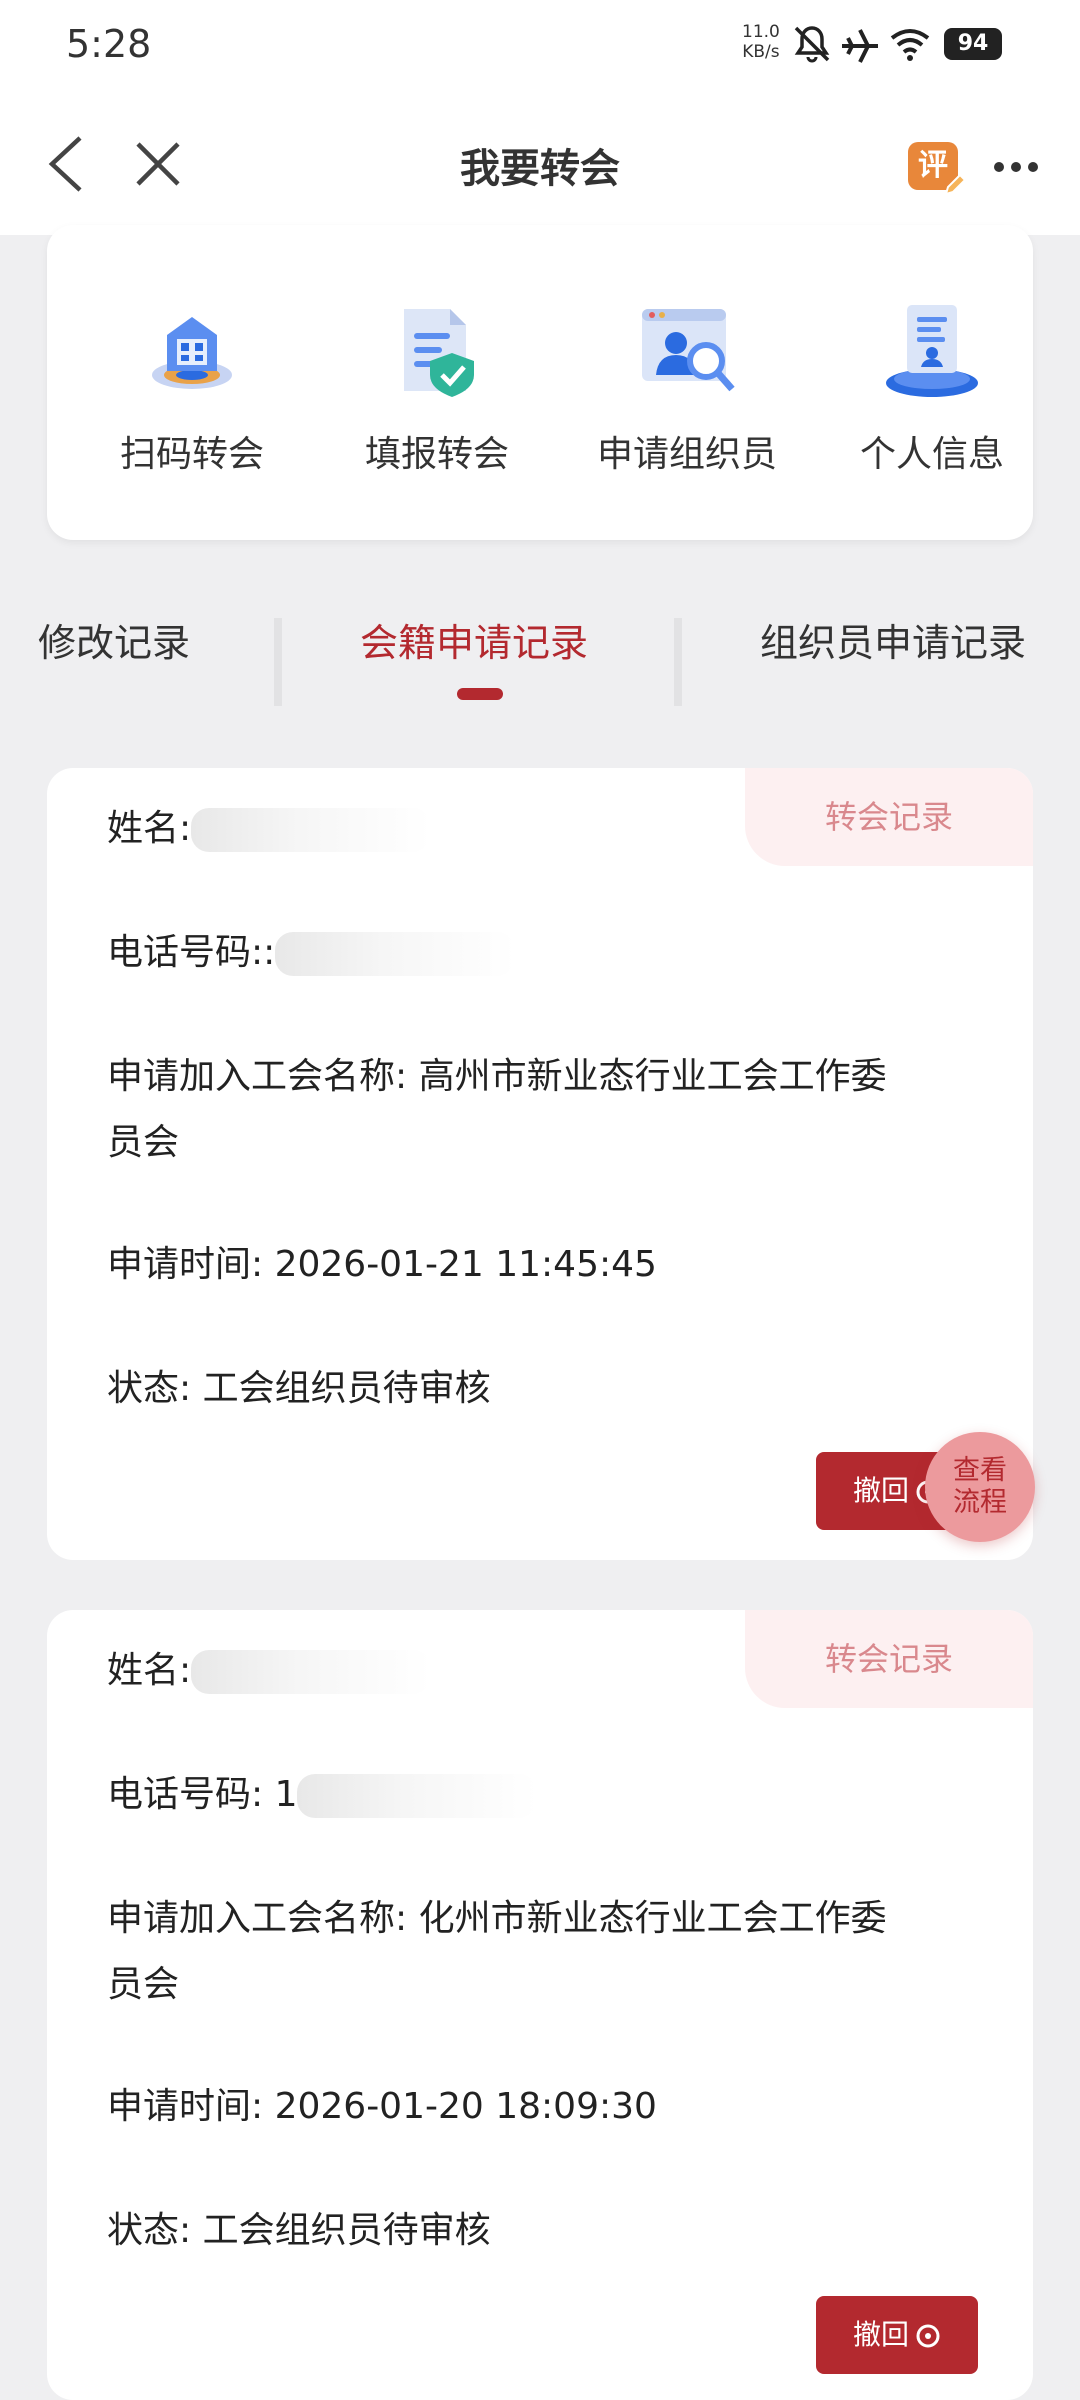 The height and width of the screenshot is (2400, 1080). I want to click on phone-label: 电话号码::, so click(191, 952).